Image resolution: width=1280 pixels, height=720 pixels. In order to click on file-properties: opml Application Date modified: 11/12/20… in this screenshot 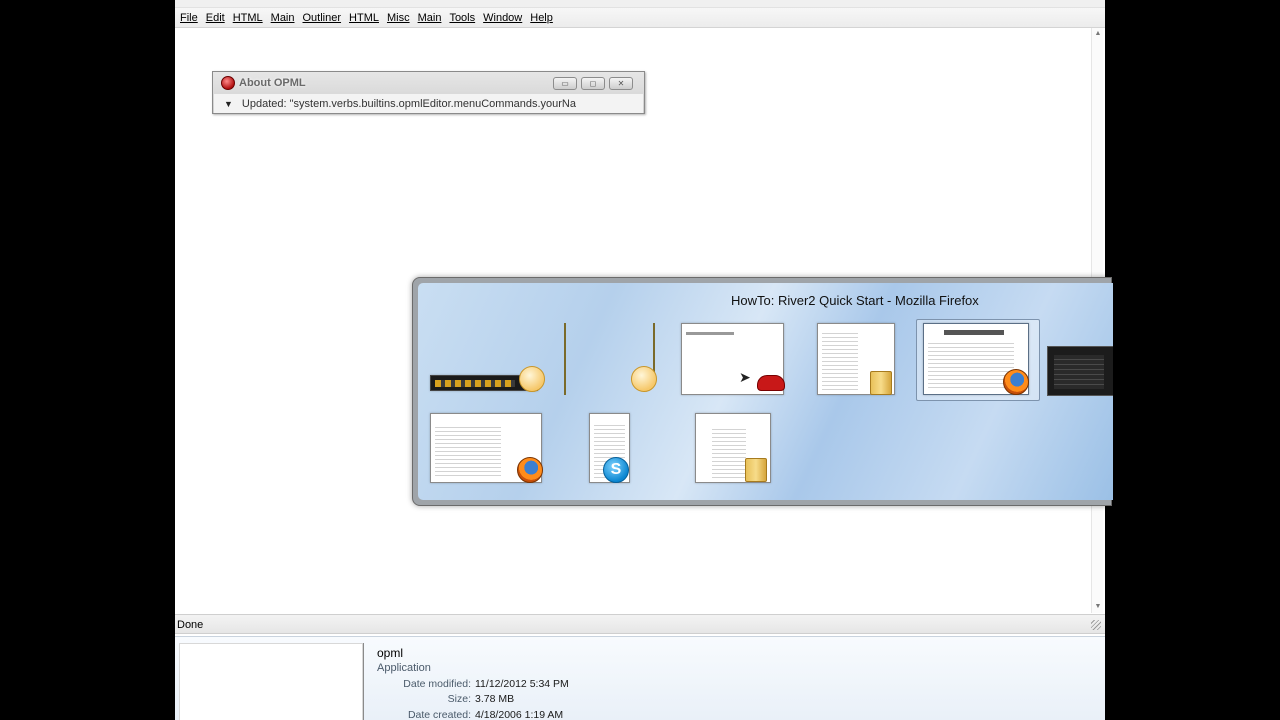, I will do `click(563, 681)`.